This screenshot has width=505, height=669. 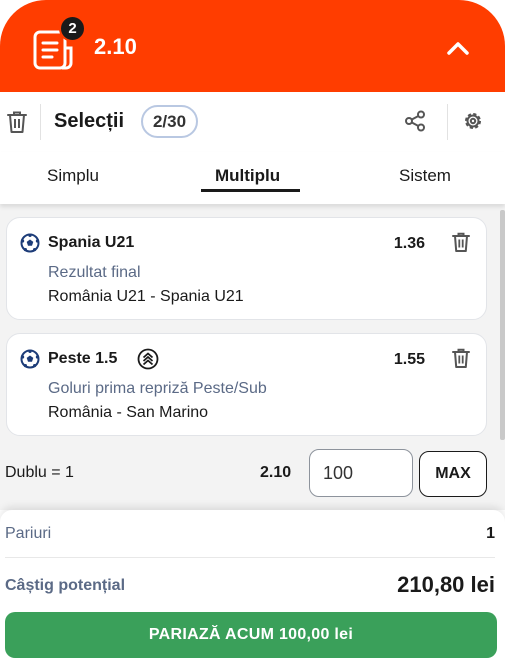 What do you see at coordinates (91, 242) in the screenshot?
I see `selection-name: Spania U21` at bounding box center [91, 242].